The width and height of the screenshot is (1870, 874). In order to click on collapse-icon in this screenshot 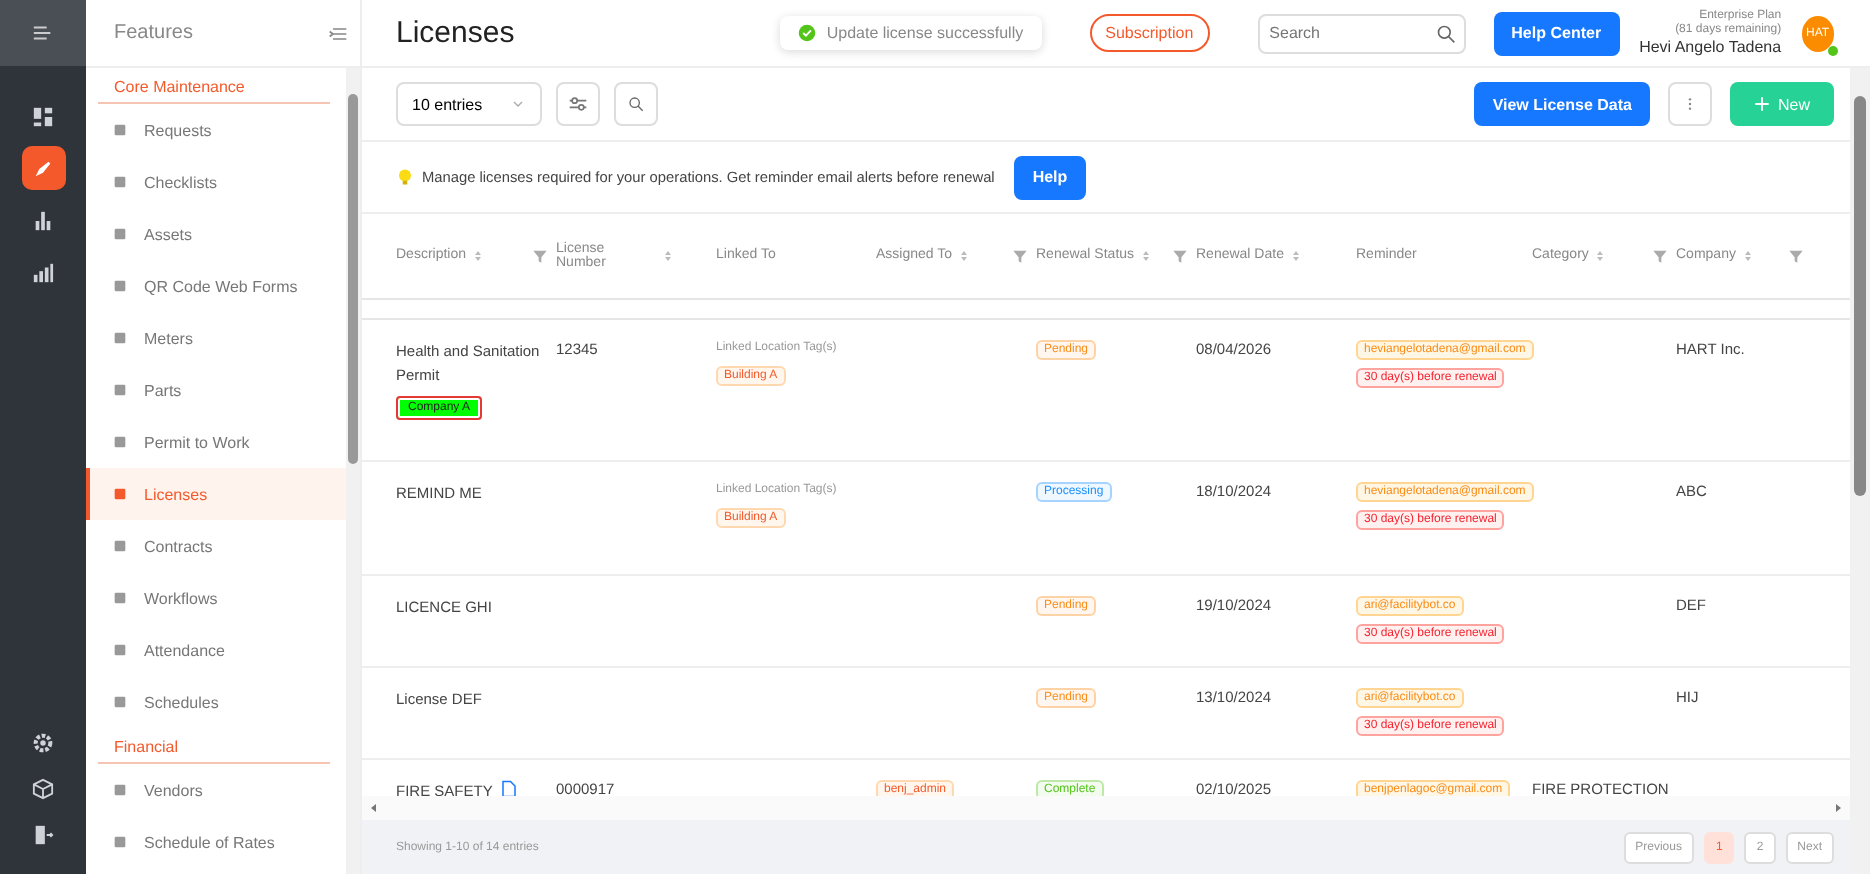, I will do `click(338, 33)`.